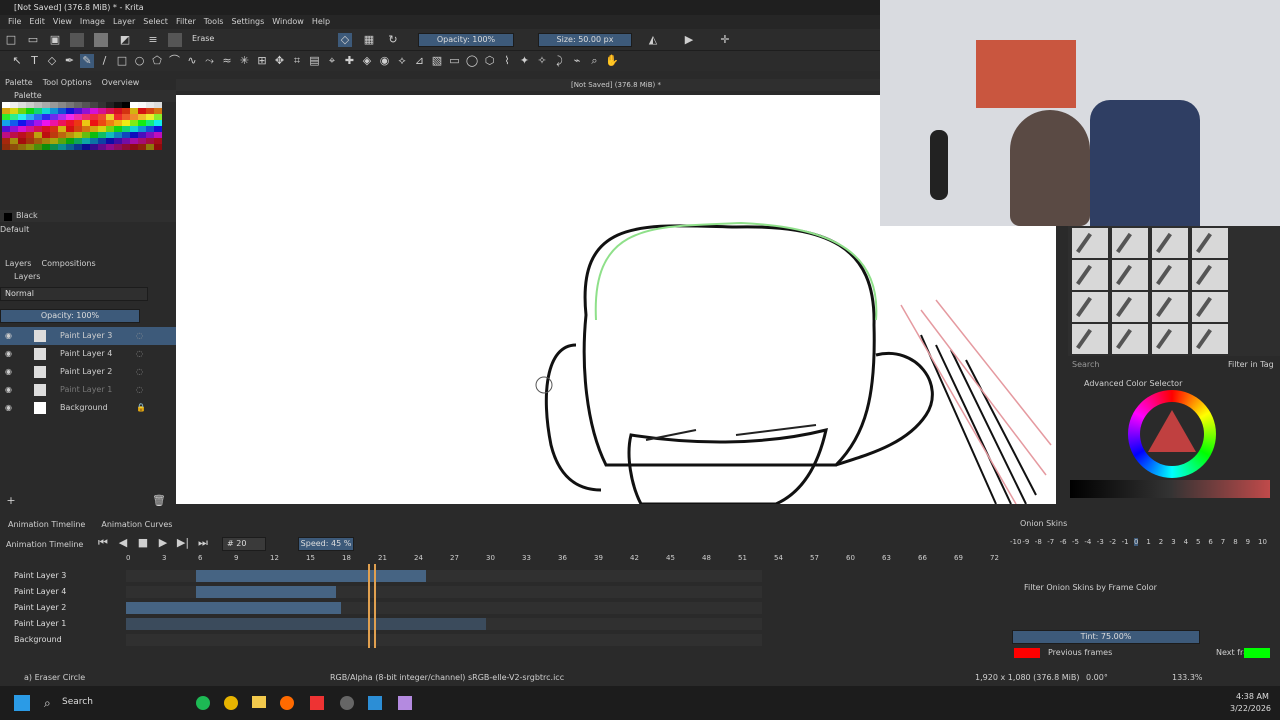  What do you see at coordinates (1097, 678) in the screenshot?
I see `status-rotation: 0.00°` at bounding box center [1097, 678].